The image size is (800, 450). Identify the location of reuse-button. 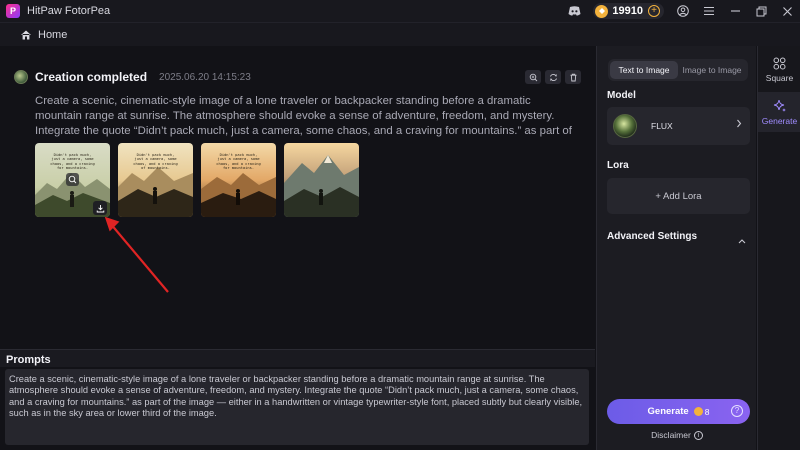
(533, 77).